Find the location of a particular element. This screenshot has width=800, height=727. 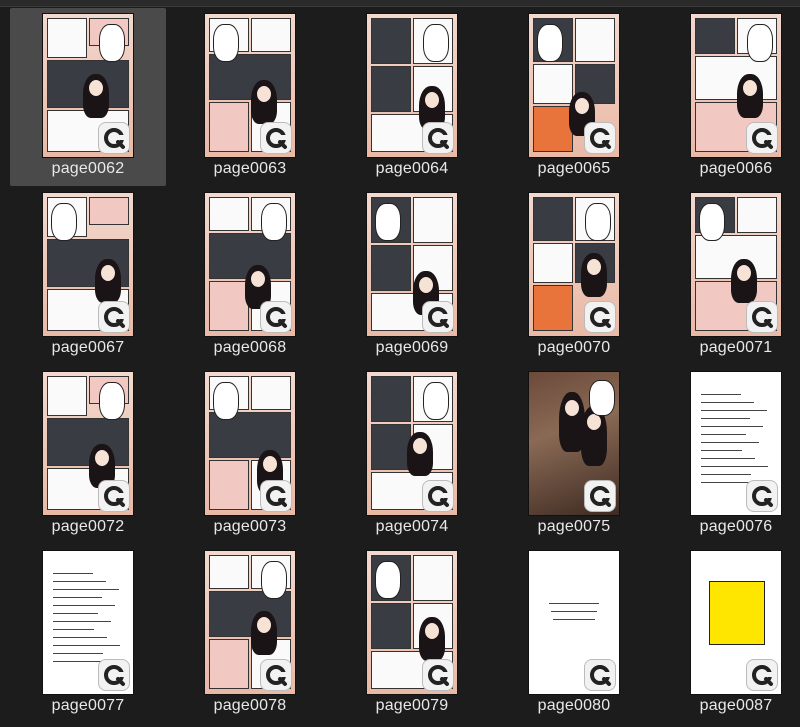

page-thumbnail-tile: page0068 is located at coordinates (250, 276).